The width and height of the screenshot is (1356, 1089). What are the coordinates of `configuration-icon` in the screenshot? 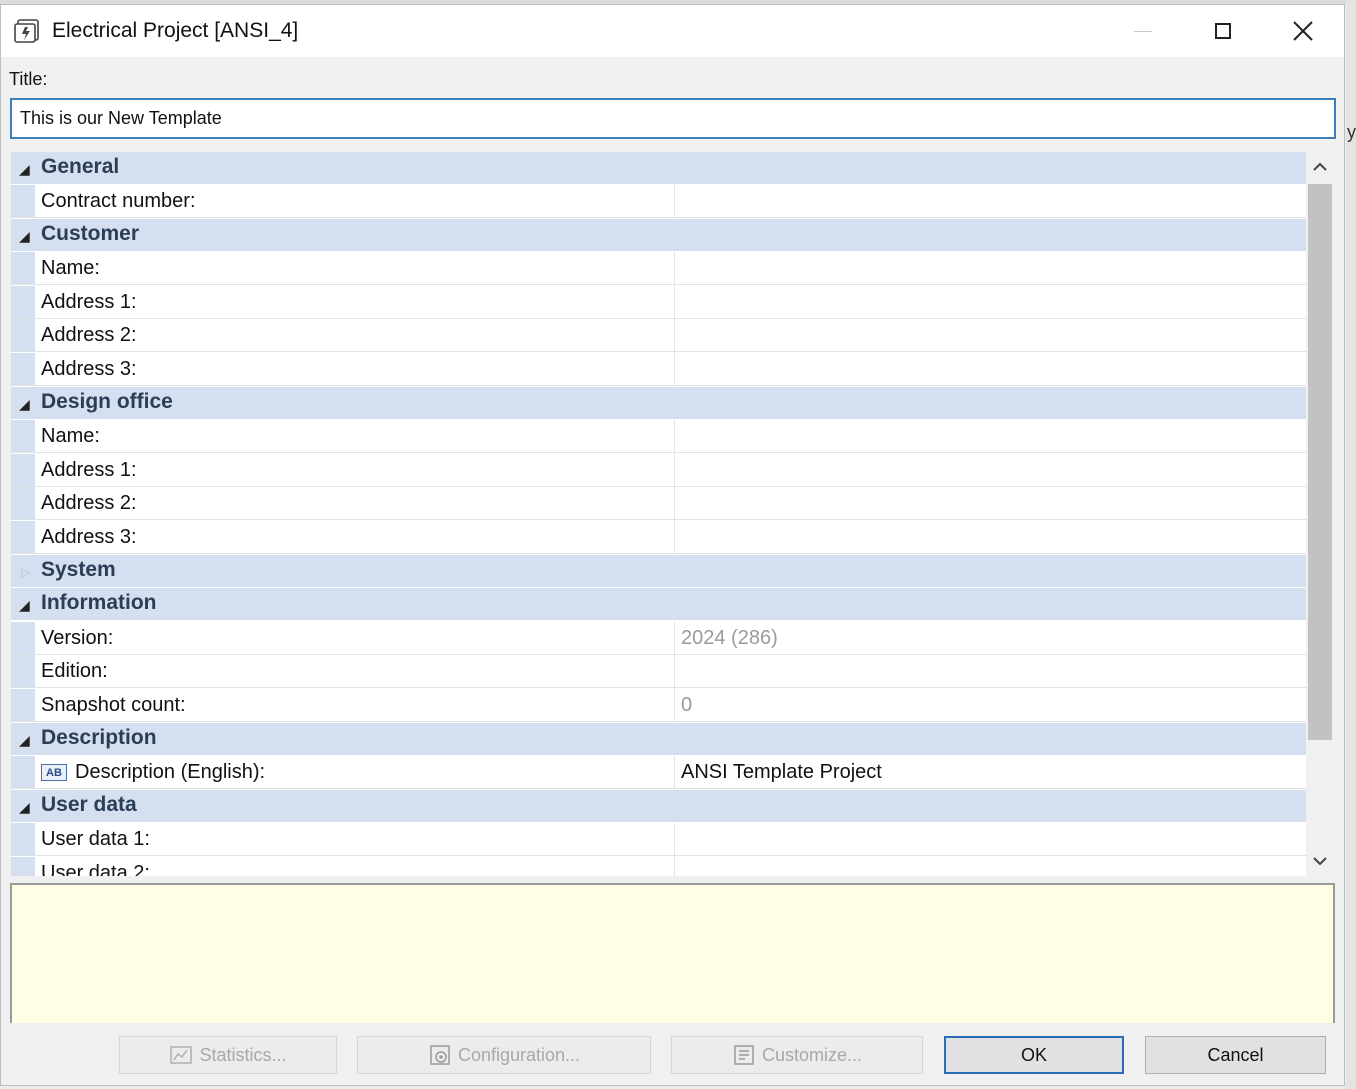 It's located at (440, 1055).